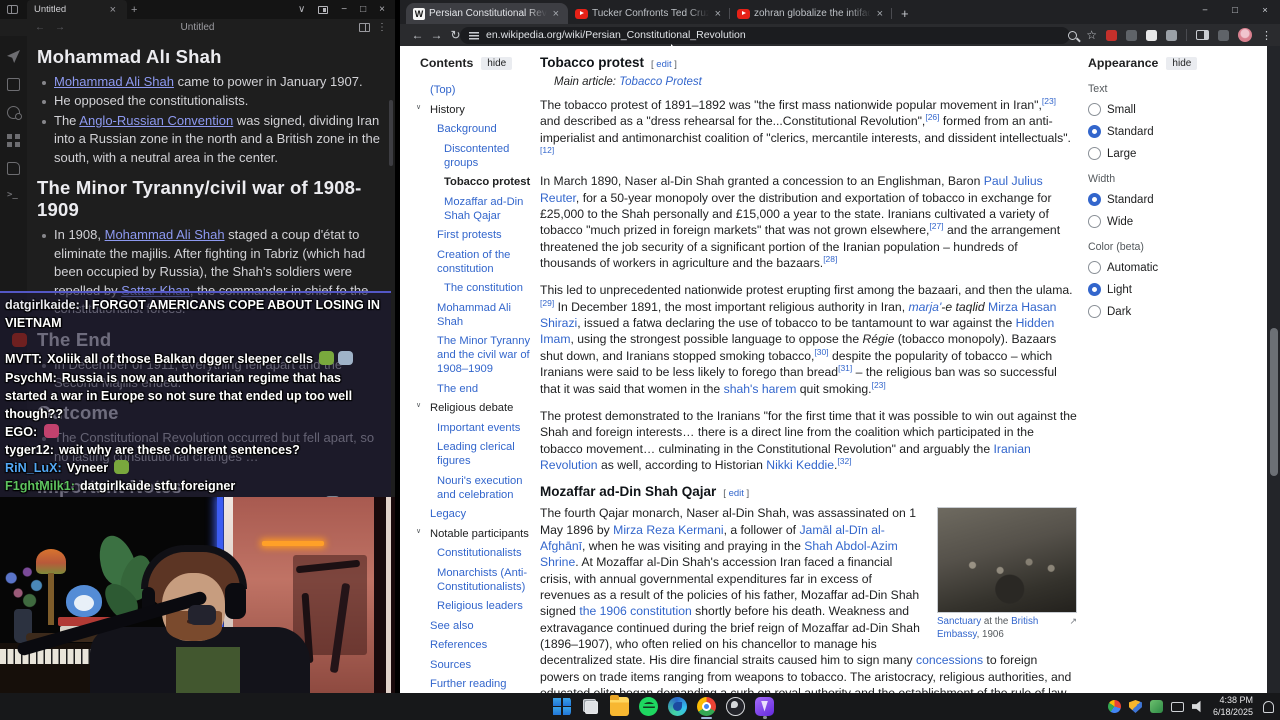 The width and height of the screenshot is (1280, 720). Describe the element at coordinates (77, 9) in the screenshot. I see `note-tab: Untitled ×` at that location.